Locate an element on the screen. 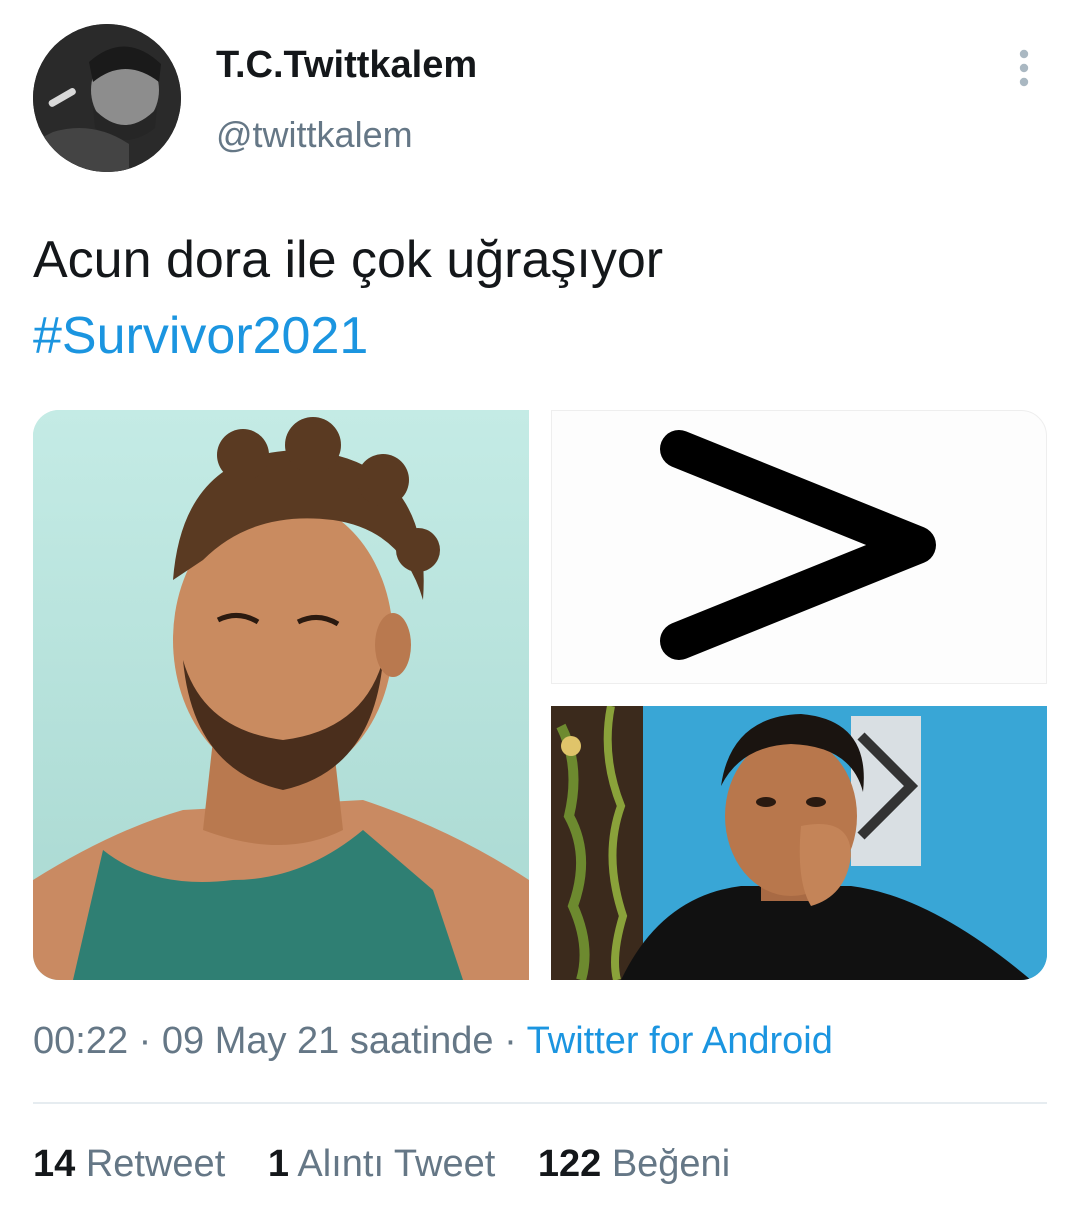 This screenshot has width=1080, height=1223. retweet-count: 14 is located at coordinates (54, 1164).